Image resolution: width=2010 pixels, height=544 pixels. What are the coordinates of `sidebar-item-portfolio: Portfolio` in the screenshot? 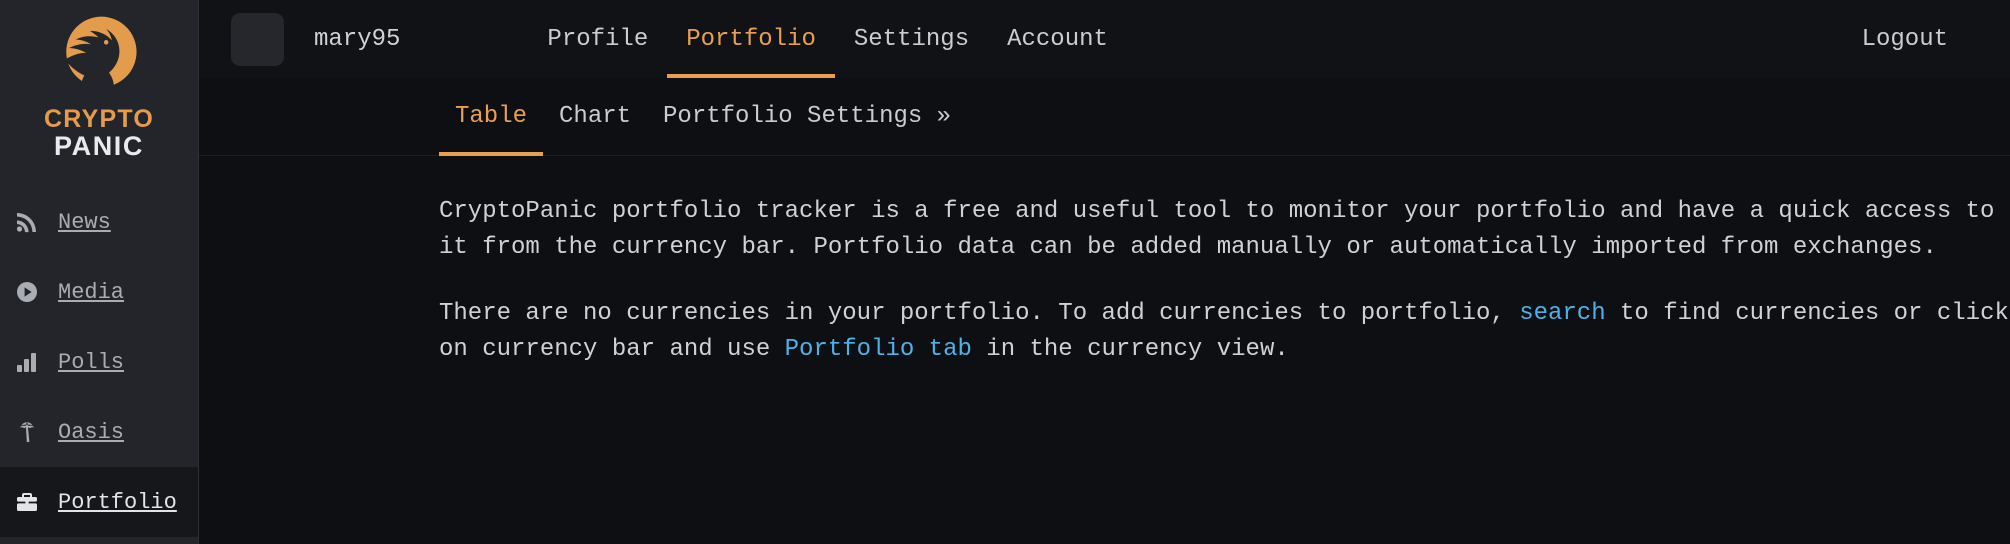 It's located at (99, 502).